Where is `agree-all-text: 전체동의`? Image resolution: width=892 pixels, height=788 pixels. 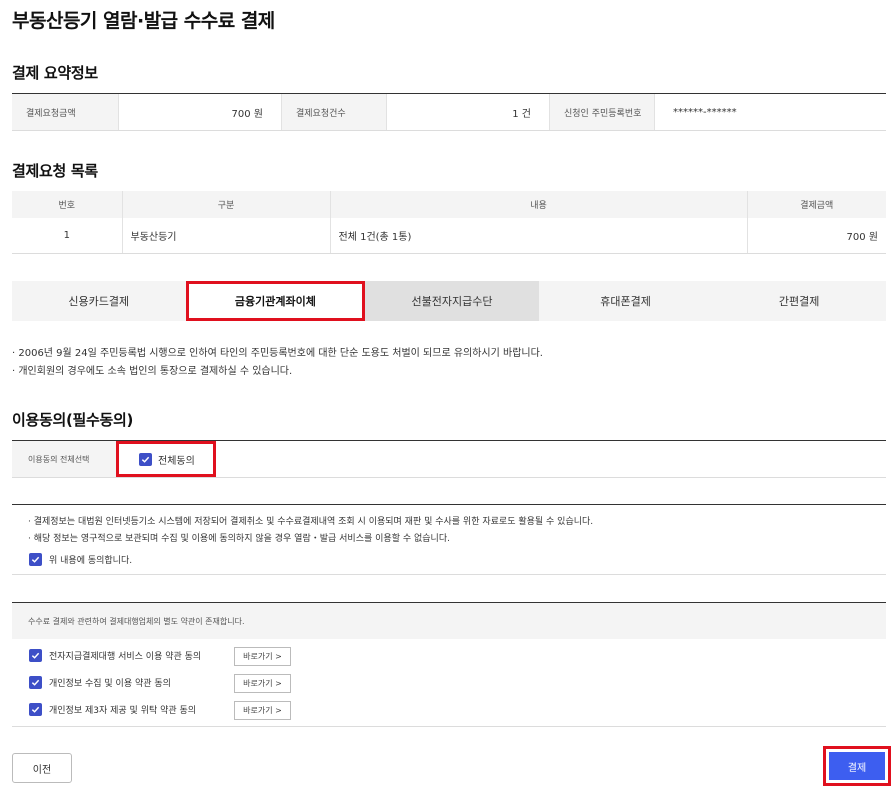
agree-all-text: 전체동의 is located at coordinates (176, 461).